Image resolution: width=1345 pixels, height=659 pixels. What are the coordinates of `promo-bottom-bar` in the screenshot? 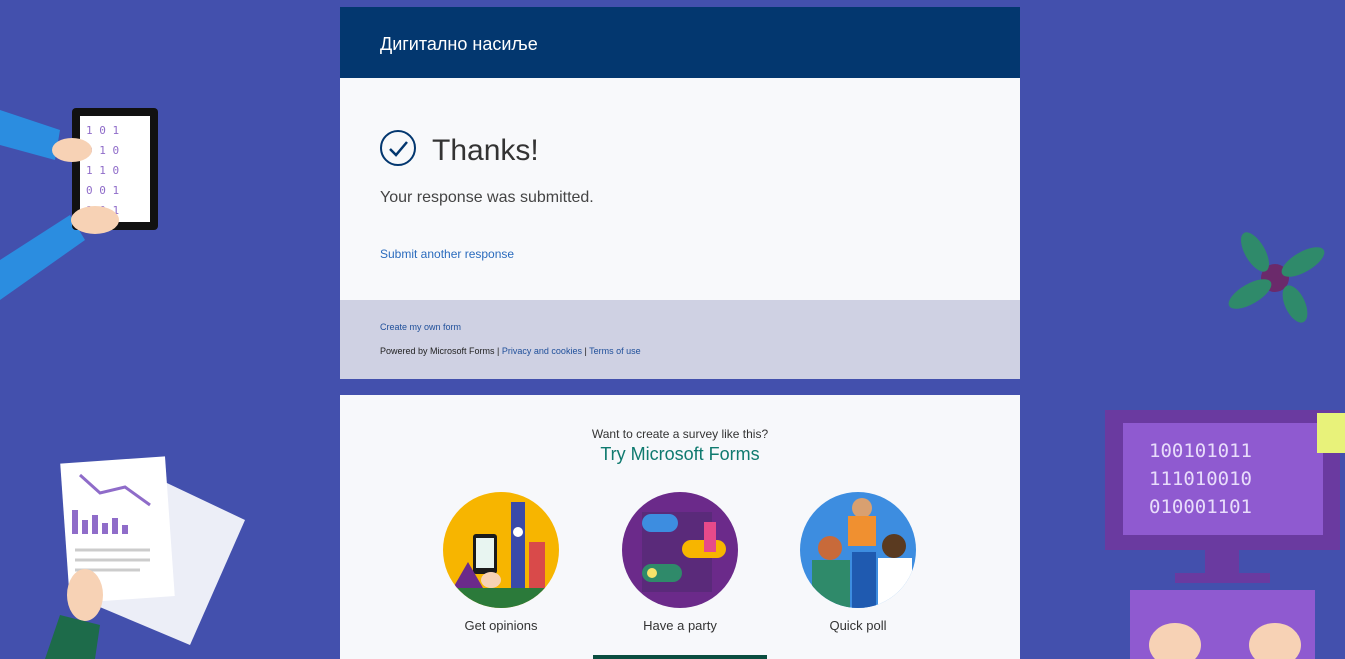 It's located at (680, 657).